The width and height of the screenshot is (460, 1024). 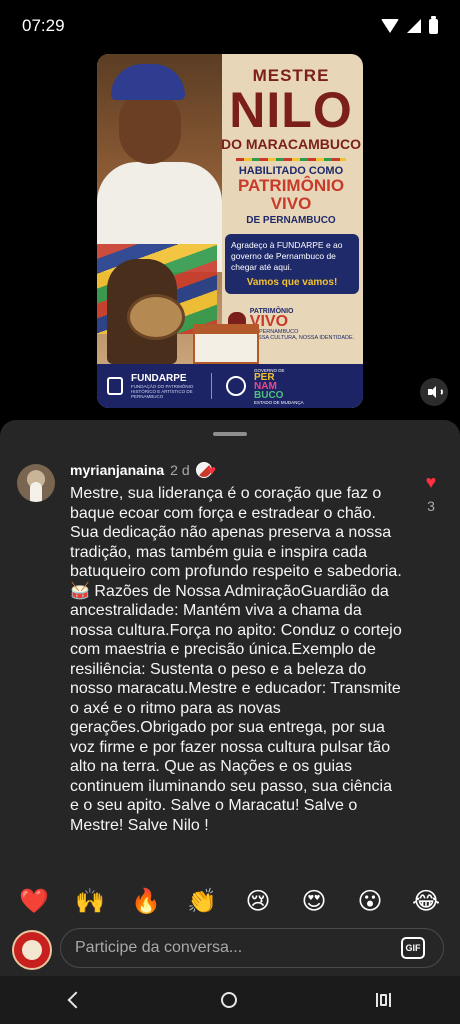 I want to click on navigation-bar, so click(x=230, y=1000).